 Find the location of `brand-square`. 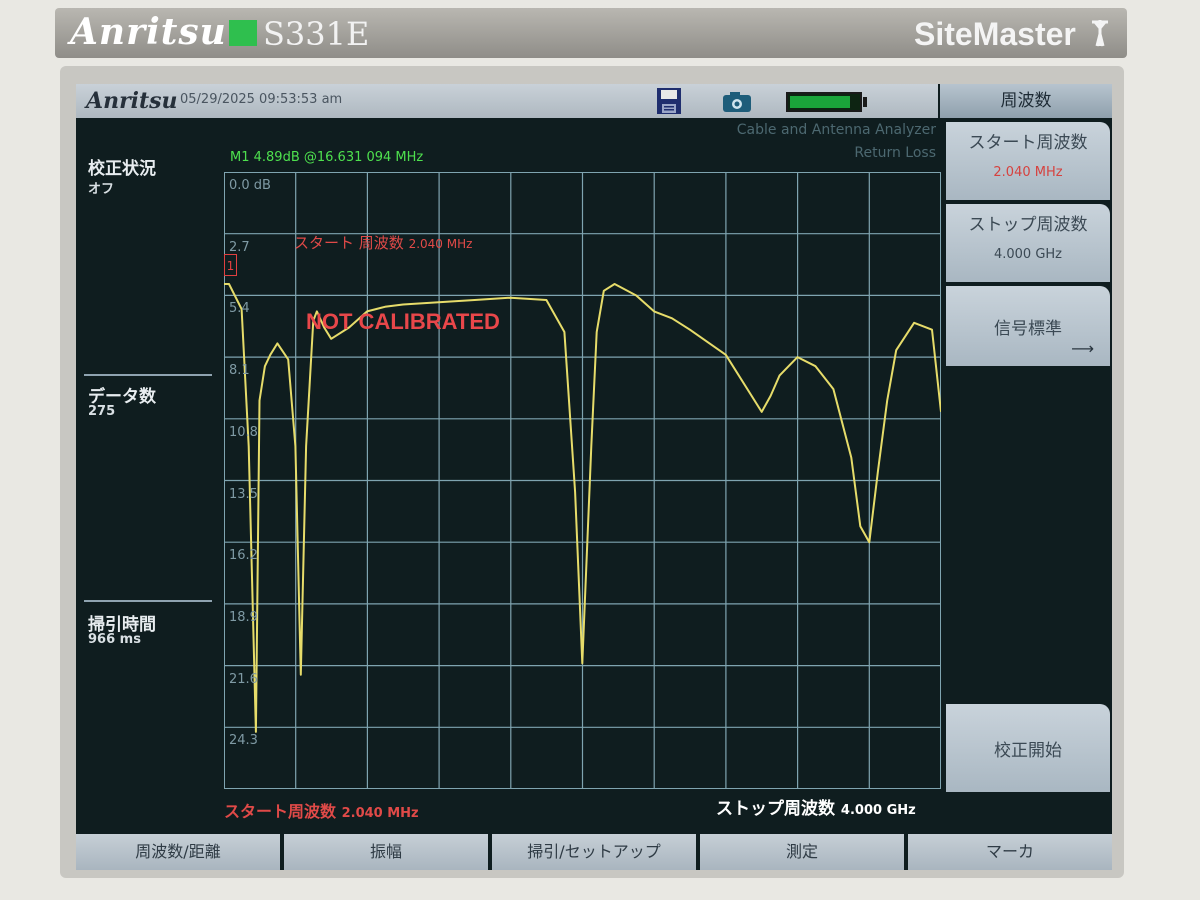

brand-square is located at coordinates (243, 33).